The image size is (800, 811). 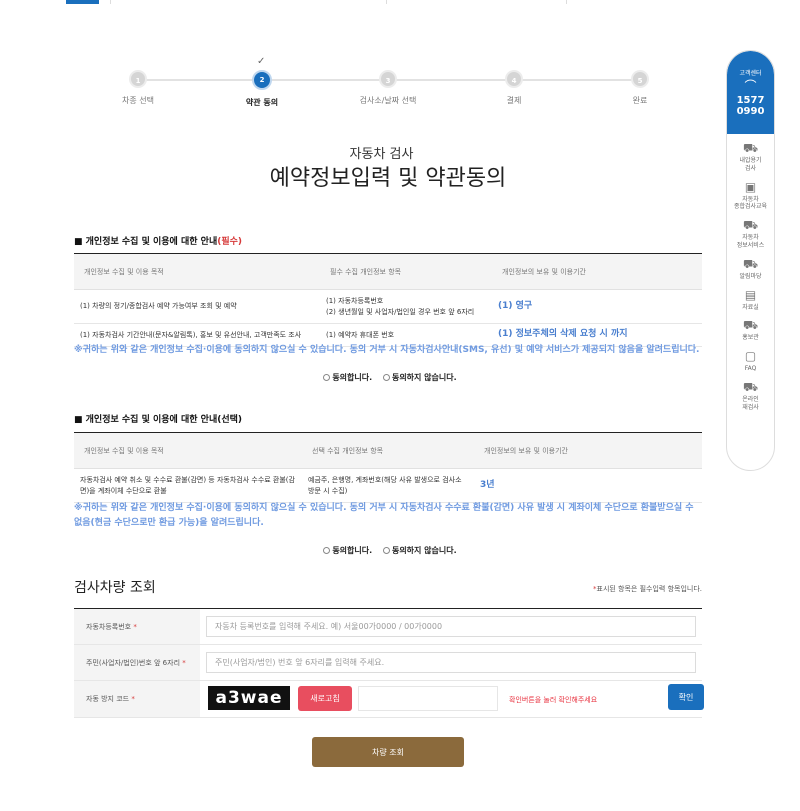 I want to click on step-number: 2, so click(x=262, y=80).